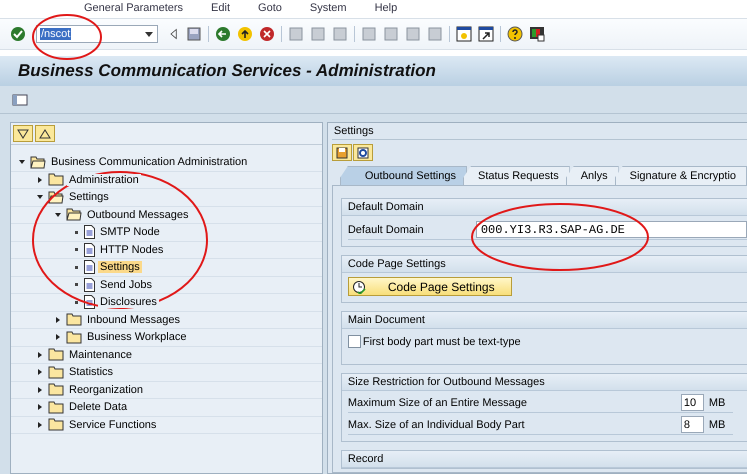 This screenshot has height=475, width=747. I want to click on domain-input-field: 000.YI3.R3.SAP-AG.DE, so click(611, 229).